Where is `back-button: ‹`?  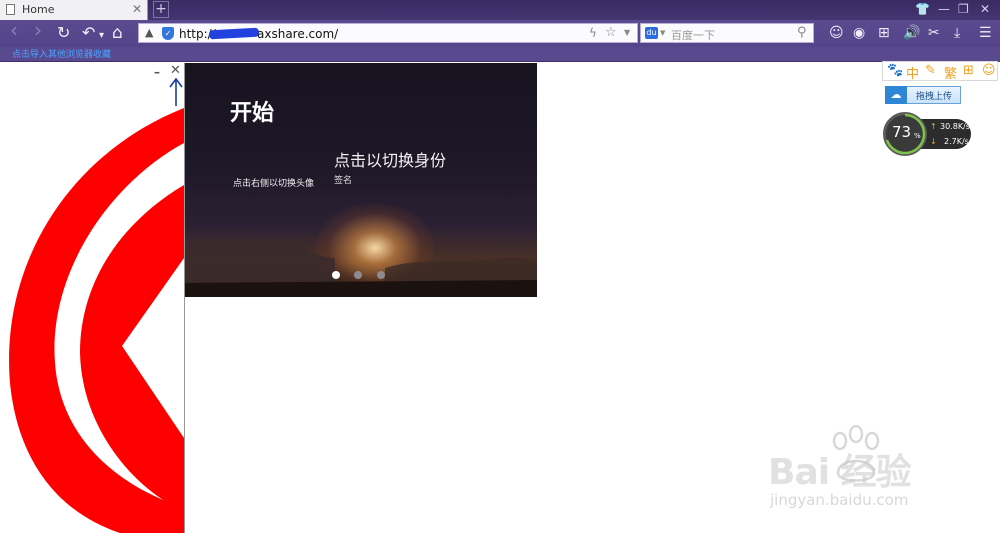
back-button: ‹ is located at coordinates (14, 30).